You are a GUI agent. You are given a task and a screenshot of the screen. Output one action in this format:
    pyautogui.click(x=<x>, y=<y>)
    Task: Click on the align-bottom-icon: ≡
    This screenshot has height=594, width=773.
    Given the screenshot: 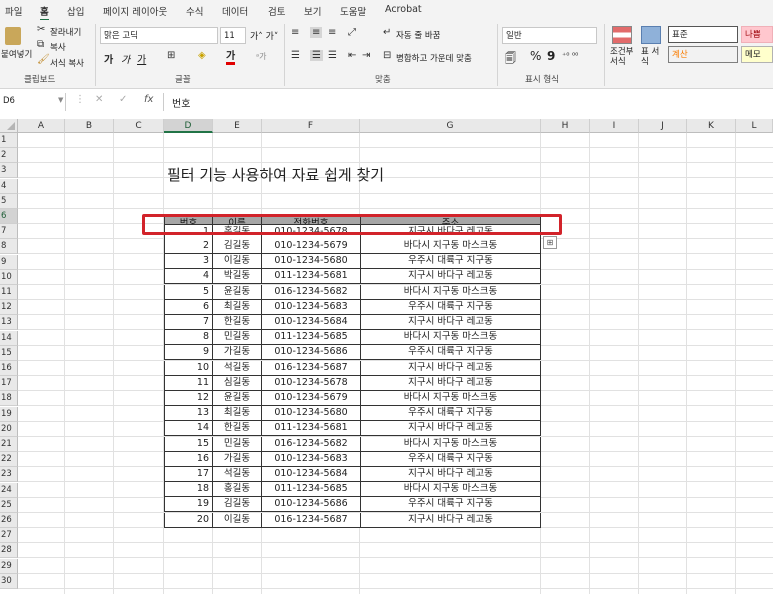 What is the action you would take?
    pyautogui.click(x=332, y=32)
    